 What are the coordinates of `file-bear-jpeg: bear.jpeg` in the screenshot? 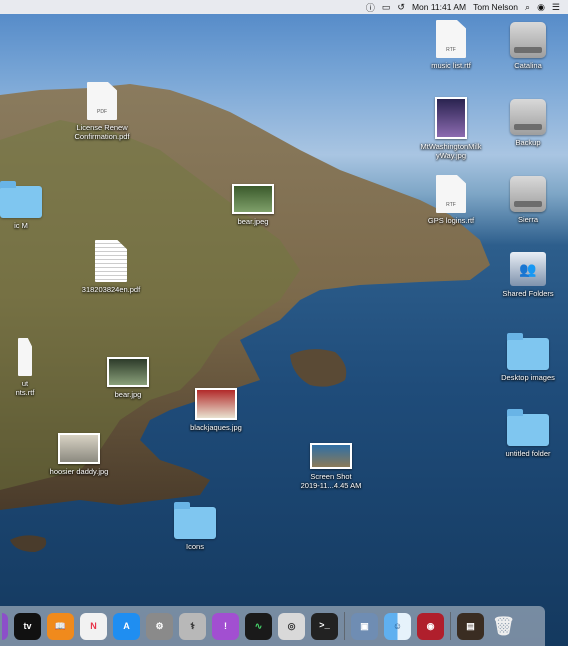 It's located at (253, 205).